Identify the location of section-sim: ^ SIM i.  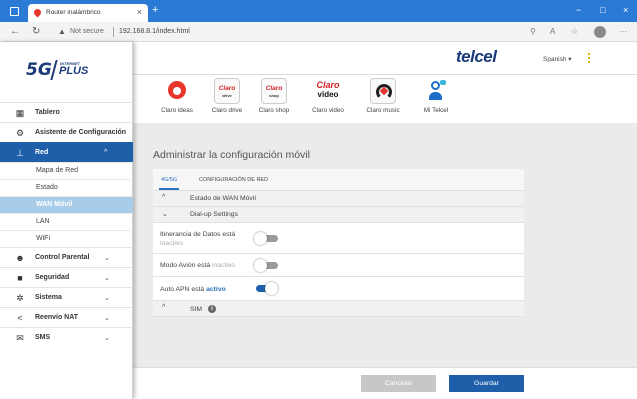
(338, 309).